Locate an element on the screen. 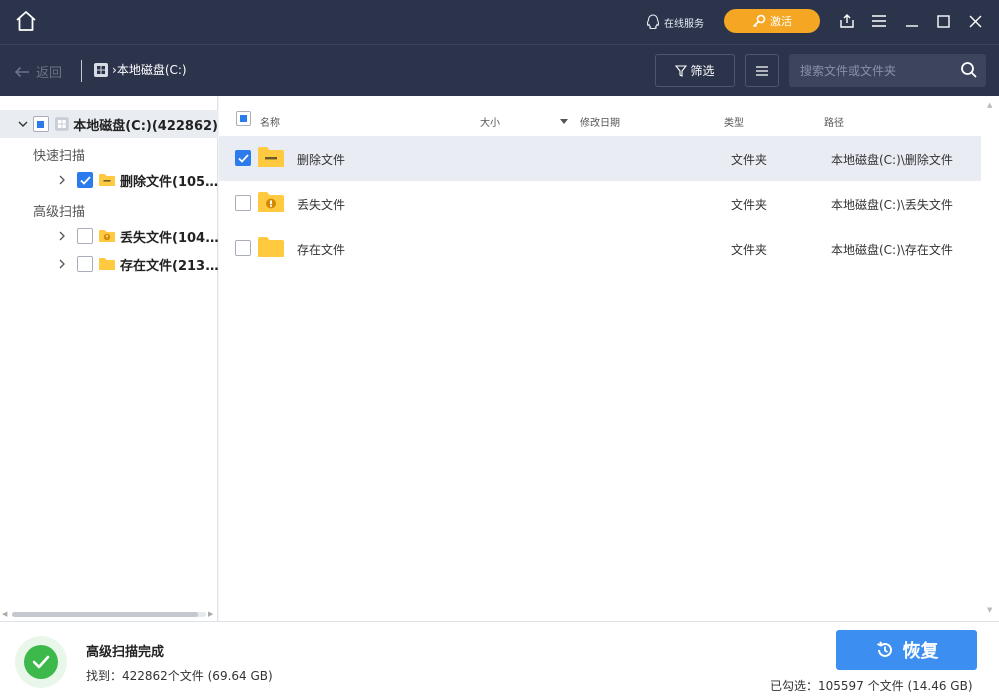 Image resolution: width=999 pixels, height=699 pixels. menu-button is located at coordinates (879, 21).